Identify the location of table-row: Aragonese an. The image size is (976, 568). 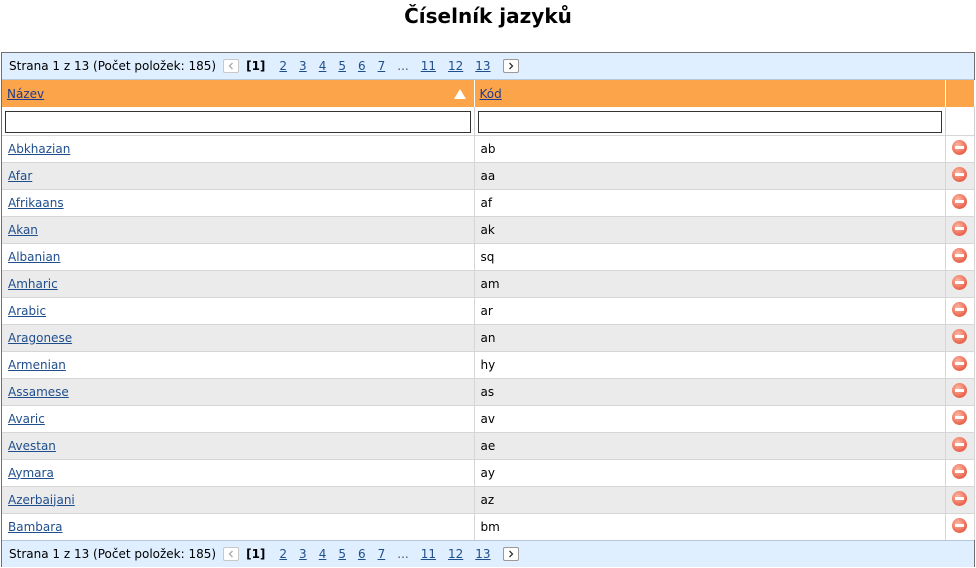
(488, 337).